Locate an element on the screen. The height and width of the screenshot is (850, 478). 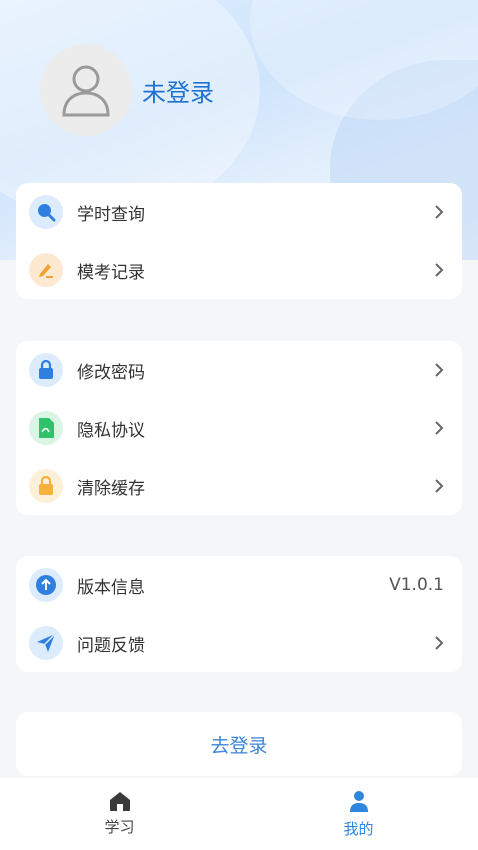
bottom-tab-bar: 学习 我的 is located at coordinates (239, 814).